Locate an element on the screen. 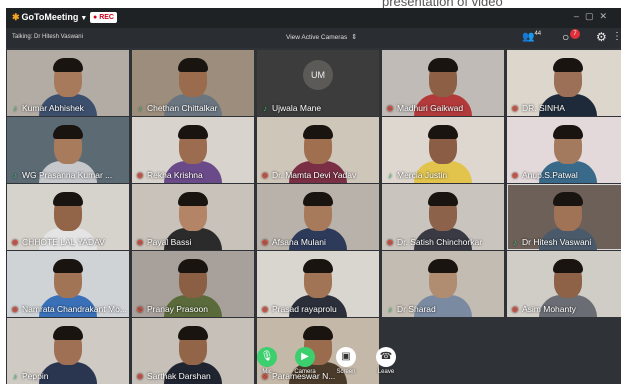 The width and height of the screenshot is (627, 384). participant-tile: ⊘ Dr. Mamta Devi Yadav is located at coordinates (318, 150).